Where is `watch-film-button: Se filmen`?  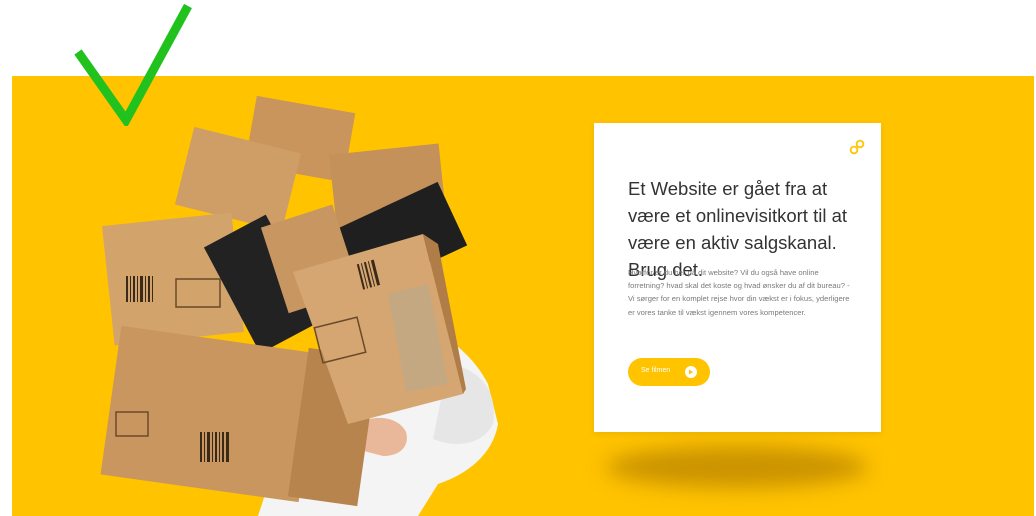
watch-film-button: Se filmen is located at coordinates (669, 372).